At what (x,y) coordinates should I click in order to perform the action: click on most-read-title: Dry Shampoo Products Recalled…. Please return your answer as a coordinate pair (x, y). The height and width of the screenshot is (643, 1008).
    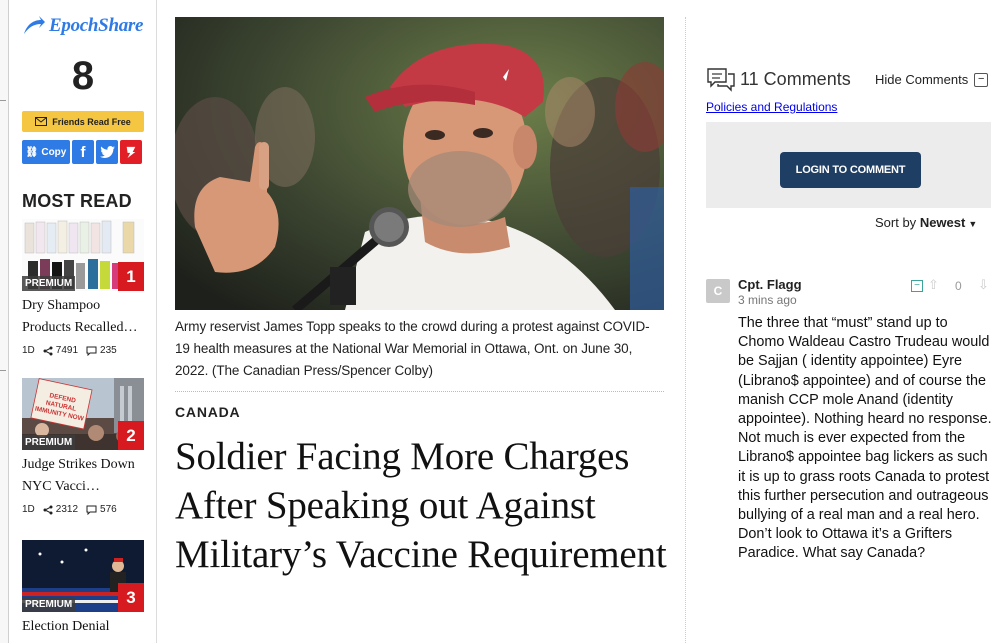
    Looking at the image, I should click on (83, 317).